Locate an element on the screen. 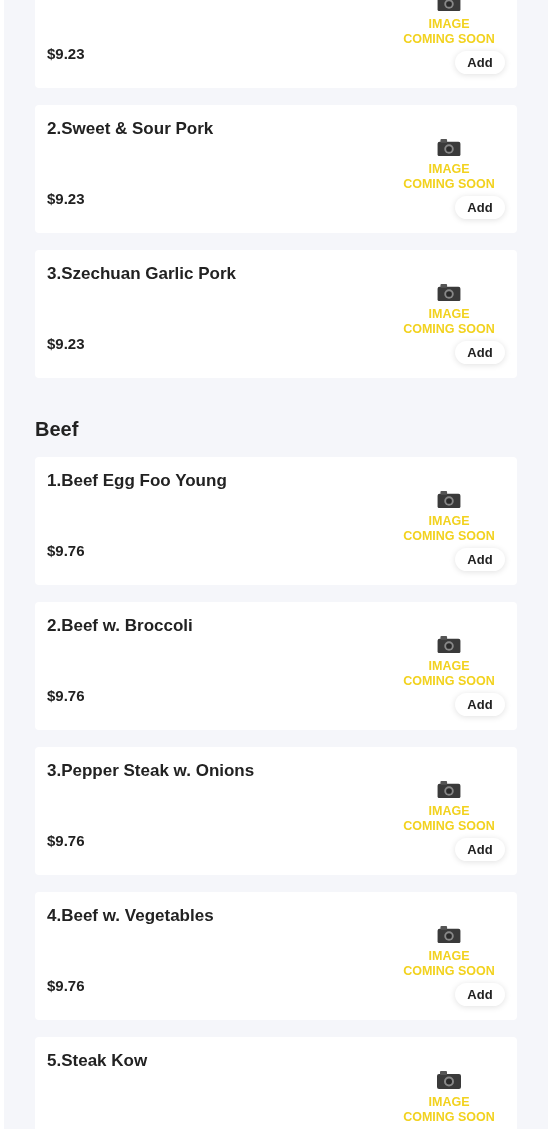  item-name: 4.Beef w. Vegetables is located at coordinates (130, 916).